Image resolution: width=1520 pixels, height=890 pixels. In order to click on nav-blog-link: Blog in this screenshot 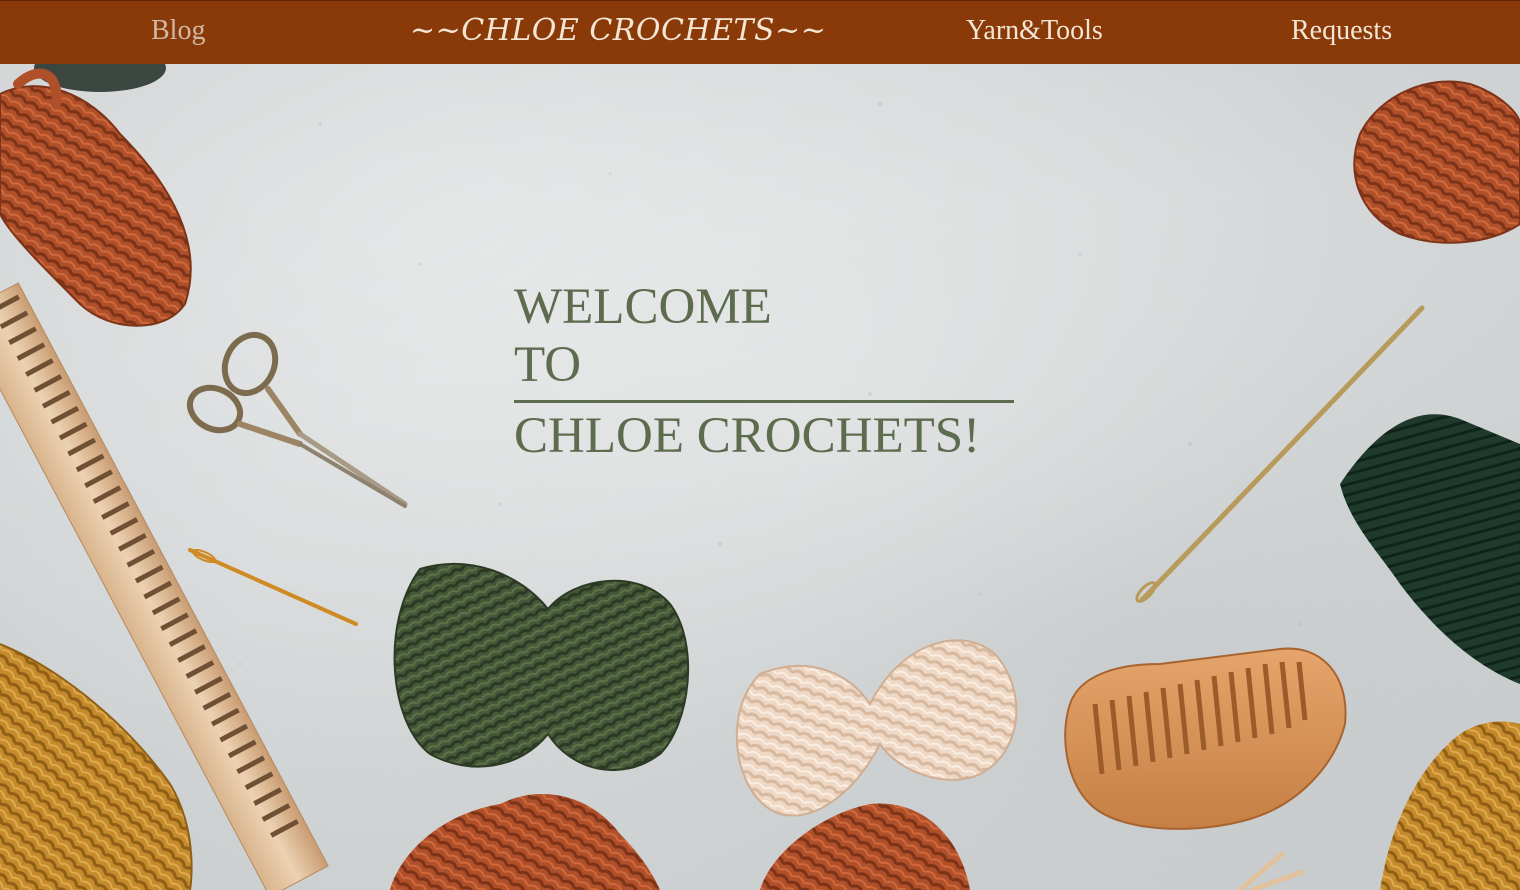, I will do `click(178, 31)`.